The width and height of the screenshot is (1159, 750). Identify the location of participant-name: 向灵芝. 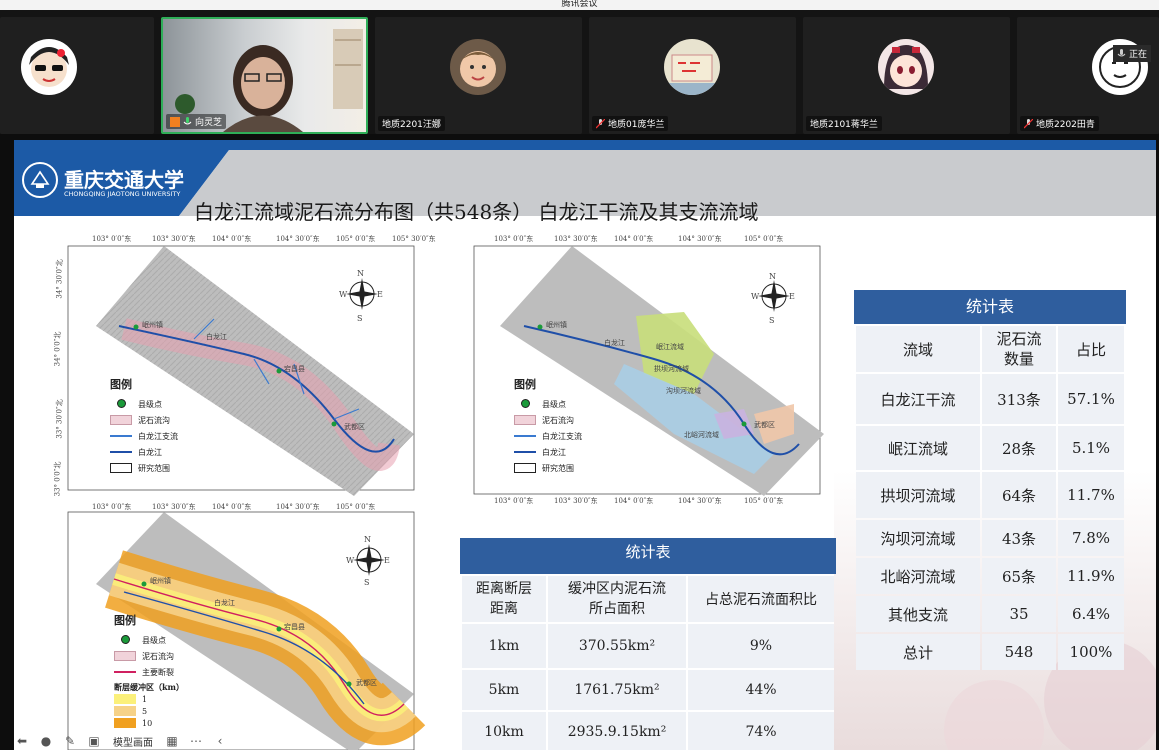
(196, 121).